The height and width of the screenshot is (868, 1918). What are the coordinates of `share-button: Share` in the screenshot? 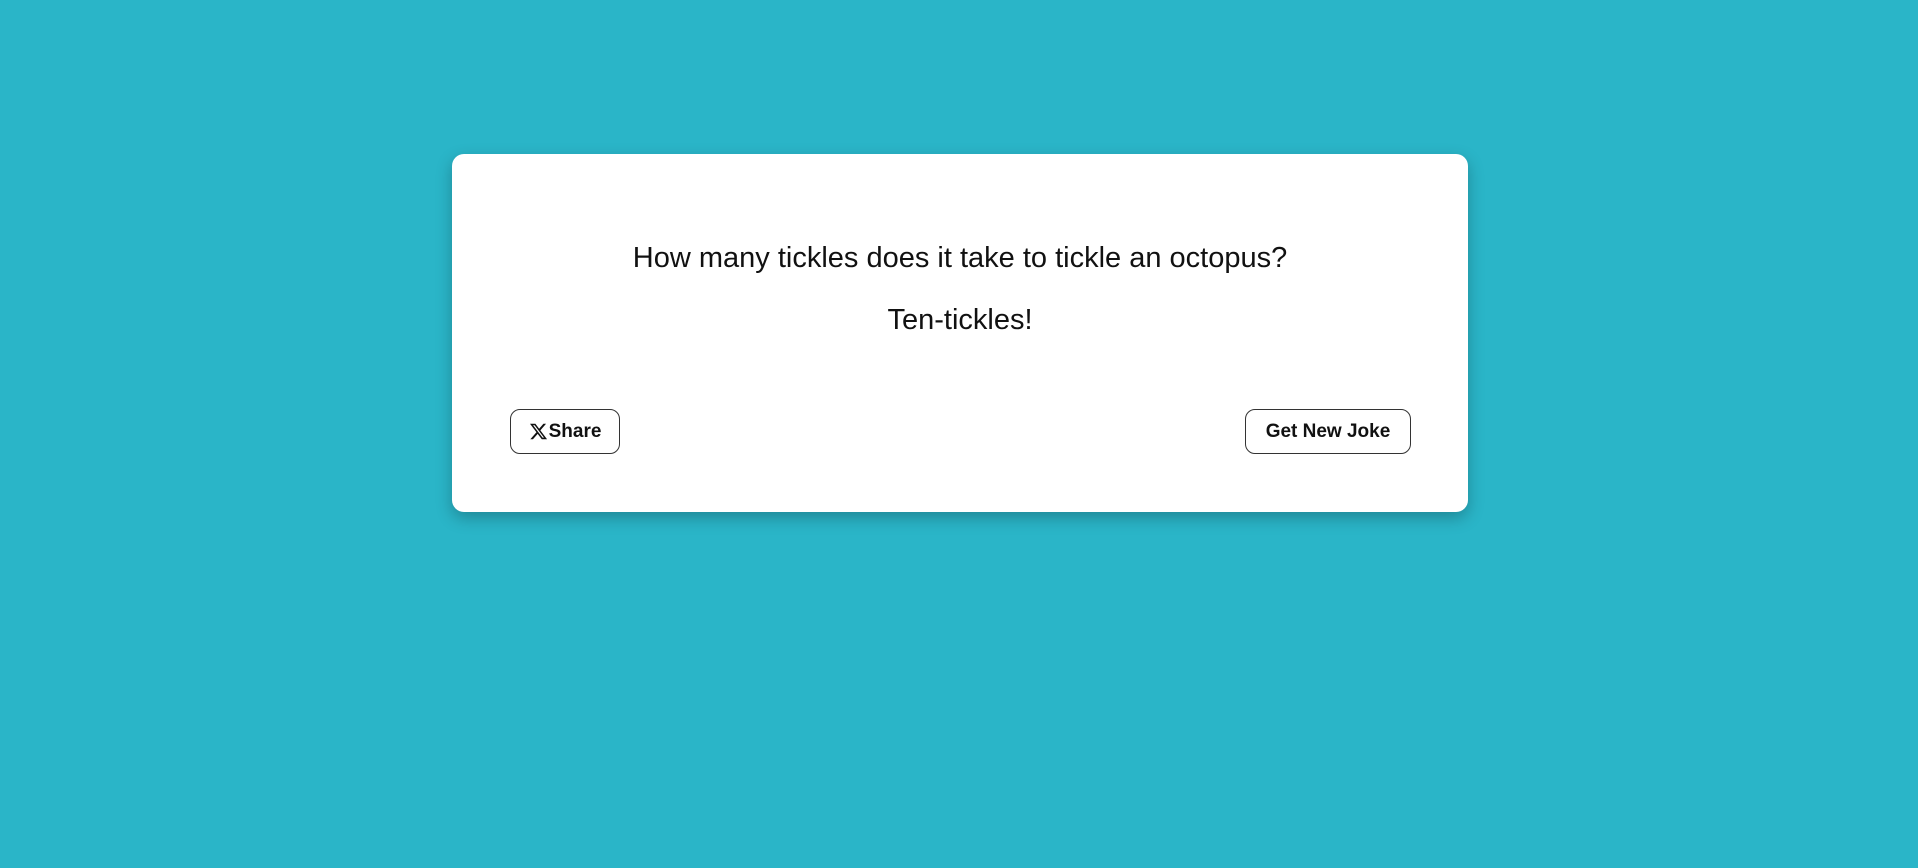 It's located at (565, 431).